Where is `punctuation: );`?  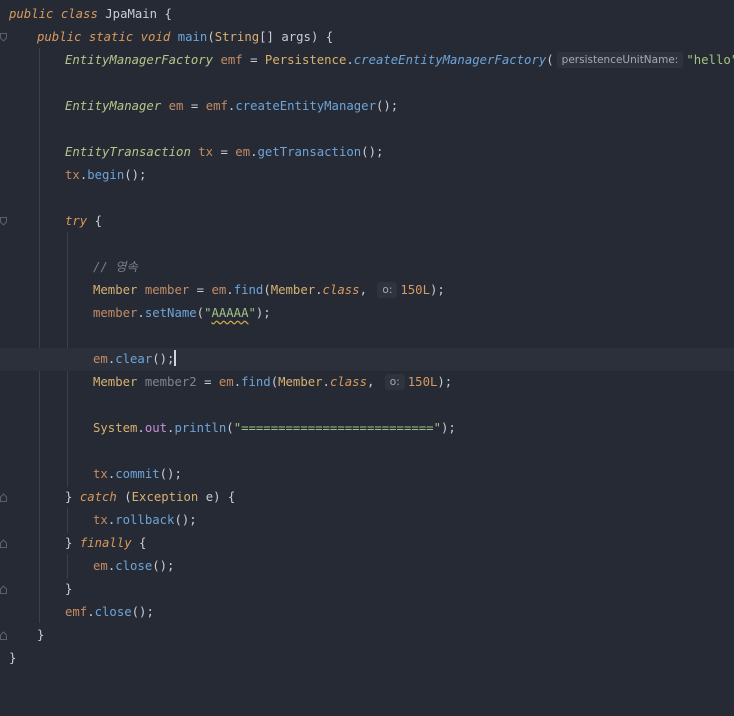
punctuation: ); is located at coordinates (437, 290).